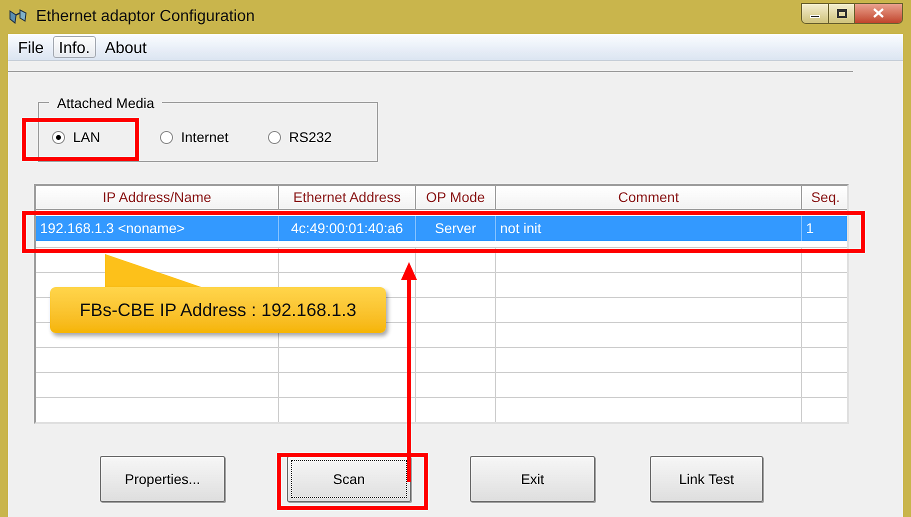  Describe the element at coordinates (810, 228) in the screenshot. I see `table-cell-text: 1` at that location.